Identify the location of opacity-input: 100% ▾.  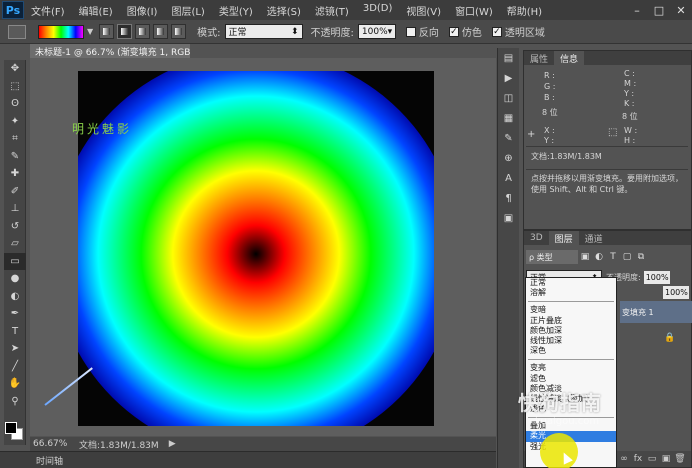
(376, 31).